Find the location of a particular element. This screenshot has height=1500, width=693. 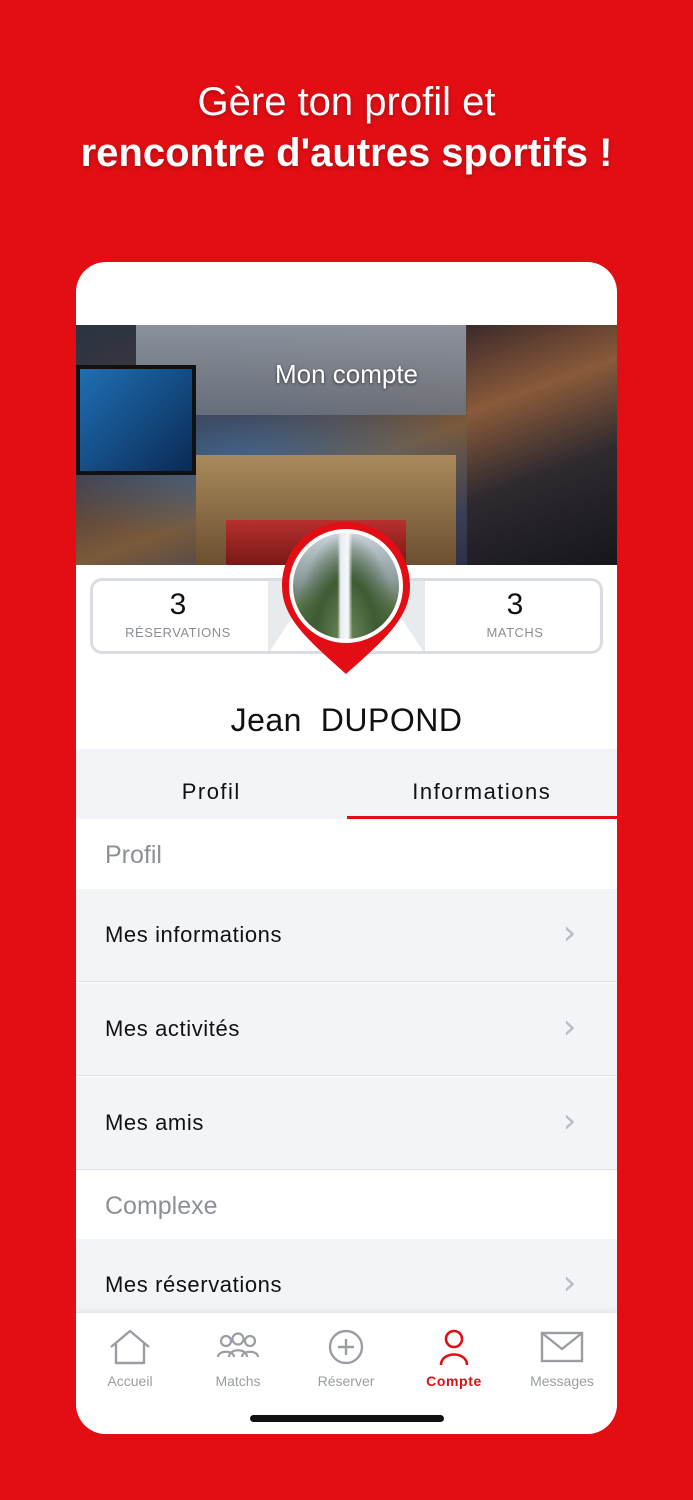

list-item-mes-amis: Mes amis › is located at coordinates (346, 1123).